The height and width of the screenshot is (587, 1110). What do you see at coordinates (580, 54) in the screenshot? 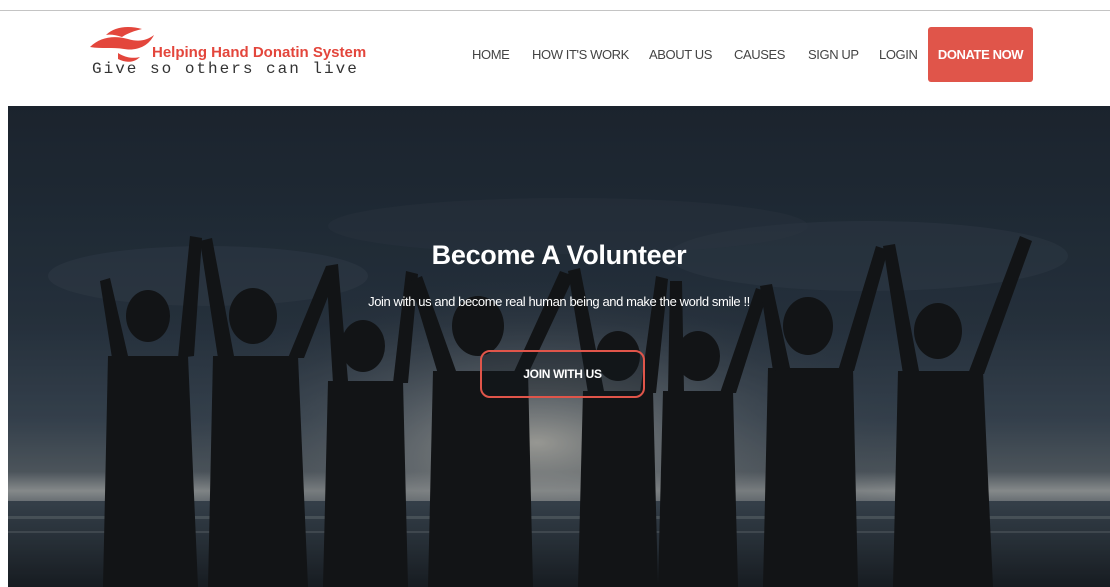
I see `nav-how-its-work: HOW IT'S WORK` at bounding box center [580, 54].